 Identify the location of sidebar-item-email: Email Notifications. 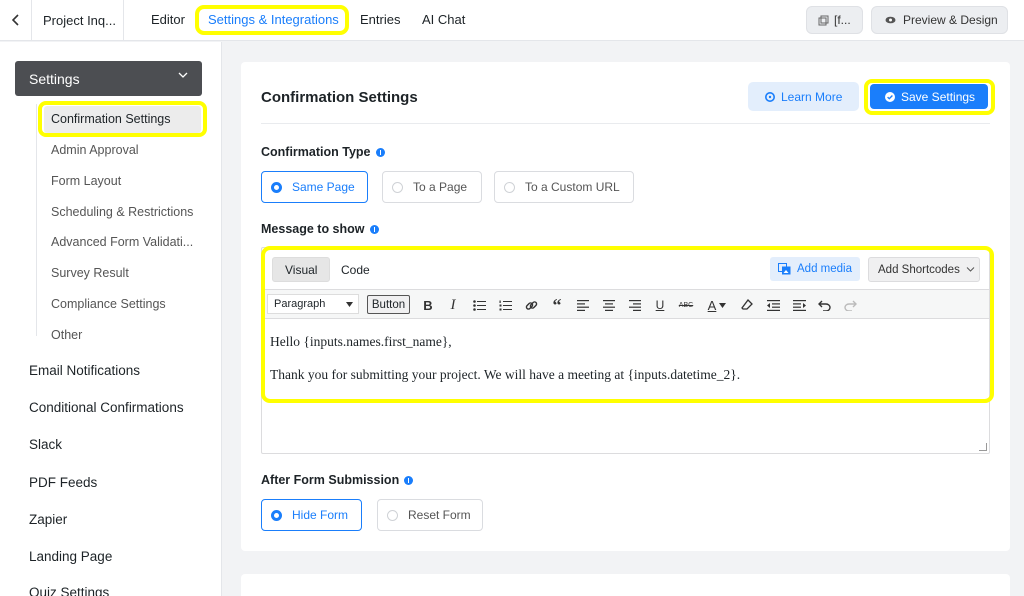
(84, 370).